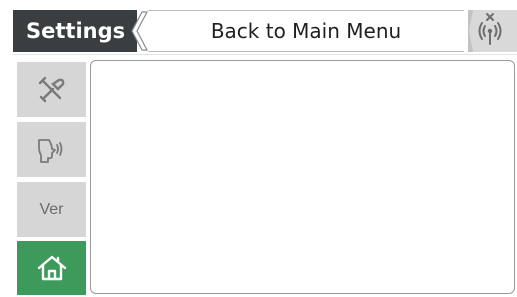 The height and width of the screenshot is (297, 517). What do you see at coordinates (483, 31) in the screenshot?
I see `antenna-disconnected-icon` at bounding box center [483, 31].